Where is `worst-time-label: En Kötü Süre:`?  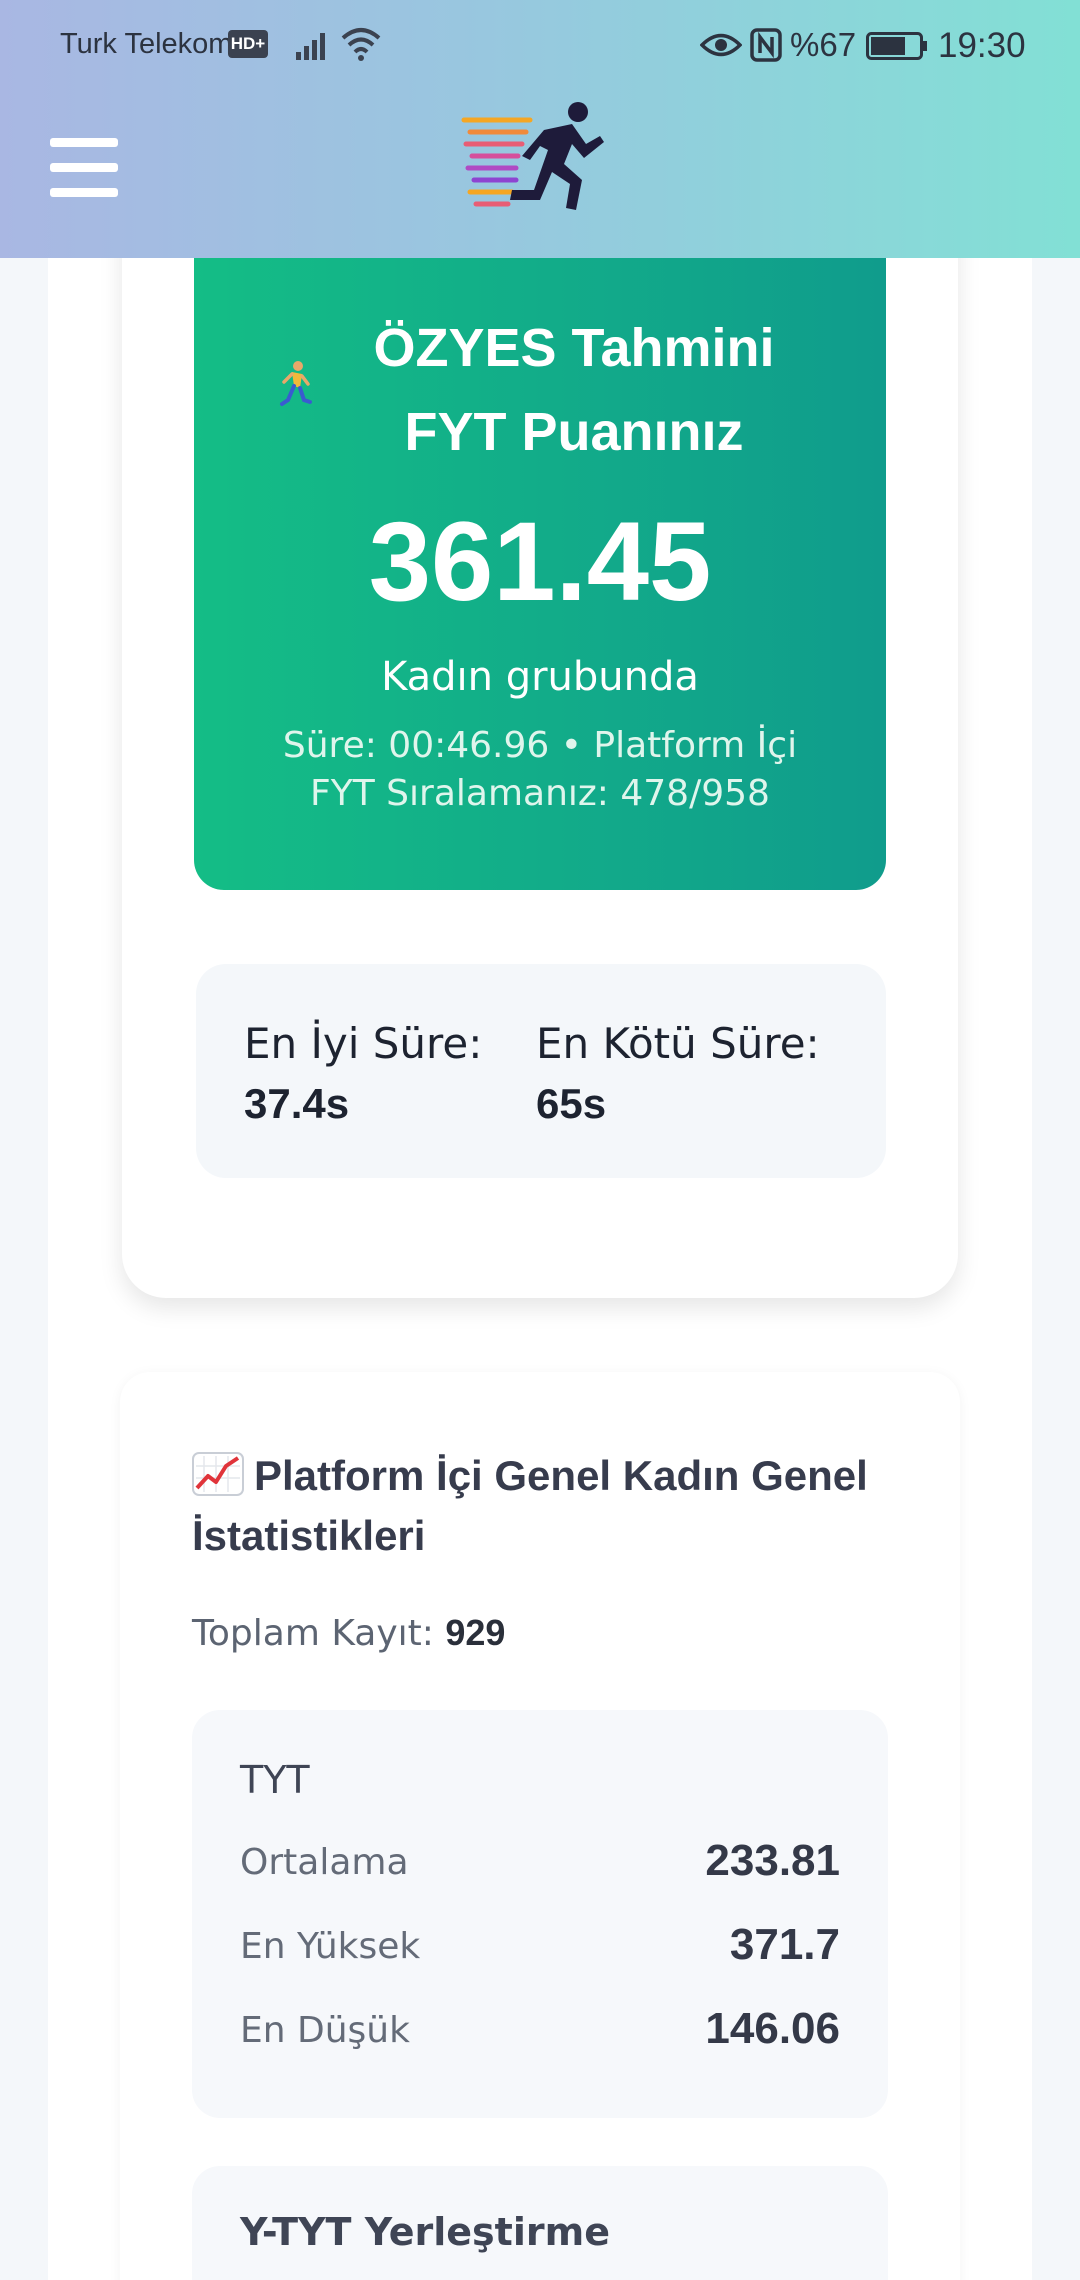 worst-time-label: En Kötü Süre: is located at coordinates (678, 1043).